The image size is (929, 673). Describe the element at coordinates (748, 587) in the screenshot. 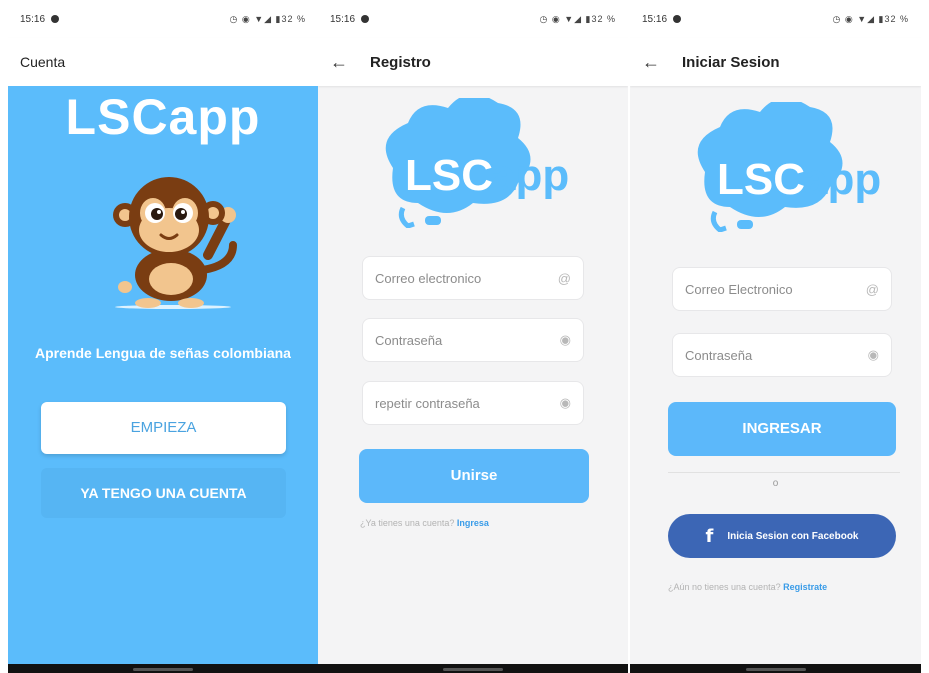

I see `no-account-text: ¿Aún no tienes una cuenta? Registrate` at that location.